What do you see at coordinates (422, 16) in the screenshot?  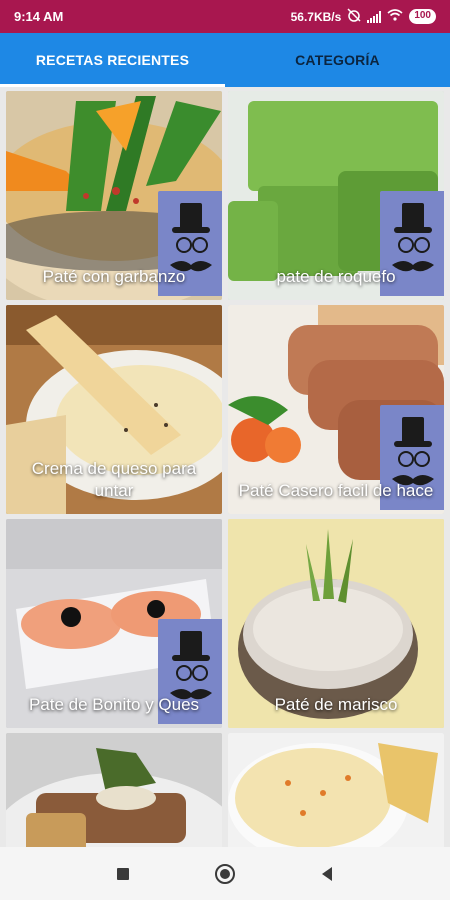 I see `battery-icon: 100` at bounding box center [422, 16].